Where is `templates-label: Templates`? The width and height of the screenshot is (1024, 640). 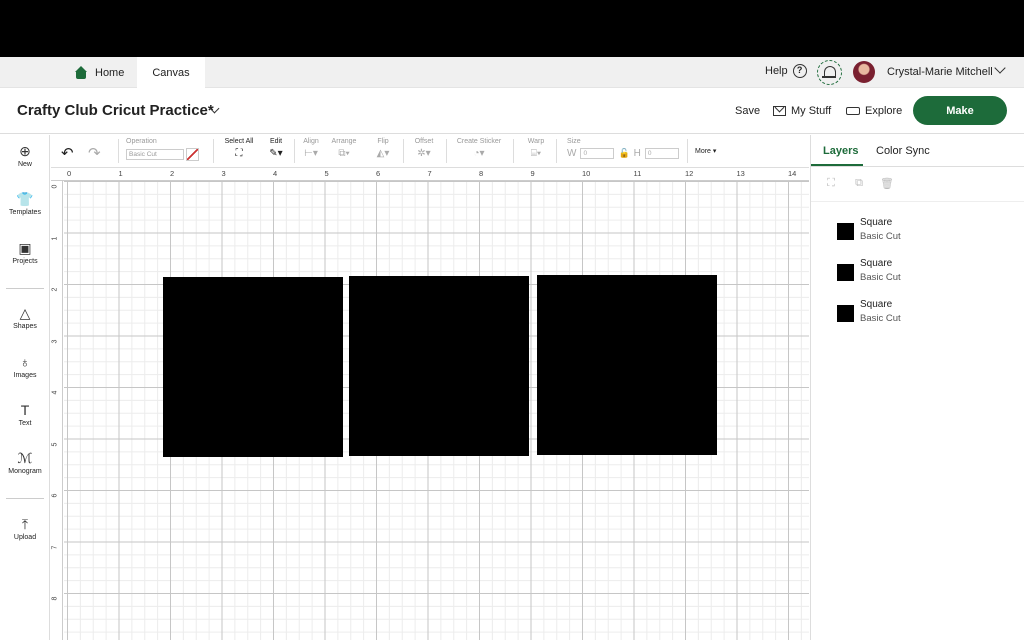 templates-label: Templates is located at coordinates (25, 212).